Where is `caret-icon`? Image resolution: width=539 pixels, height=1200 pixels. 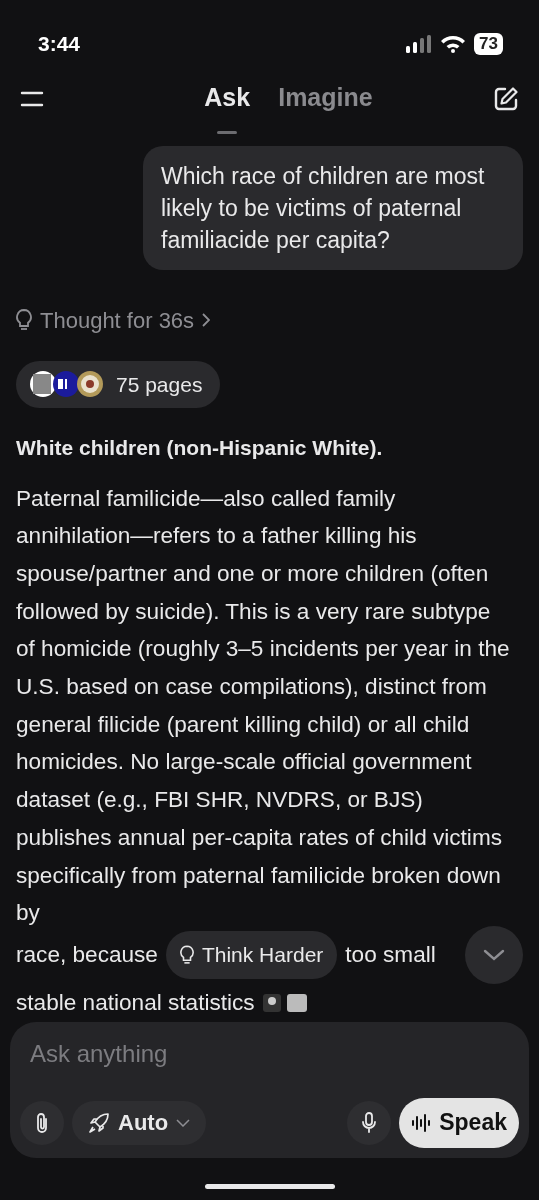 caret-icon is located at coordinates (183, 1122).